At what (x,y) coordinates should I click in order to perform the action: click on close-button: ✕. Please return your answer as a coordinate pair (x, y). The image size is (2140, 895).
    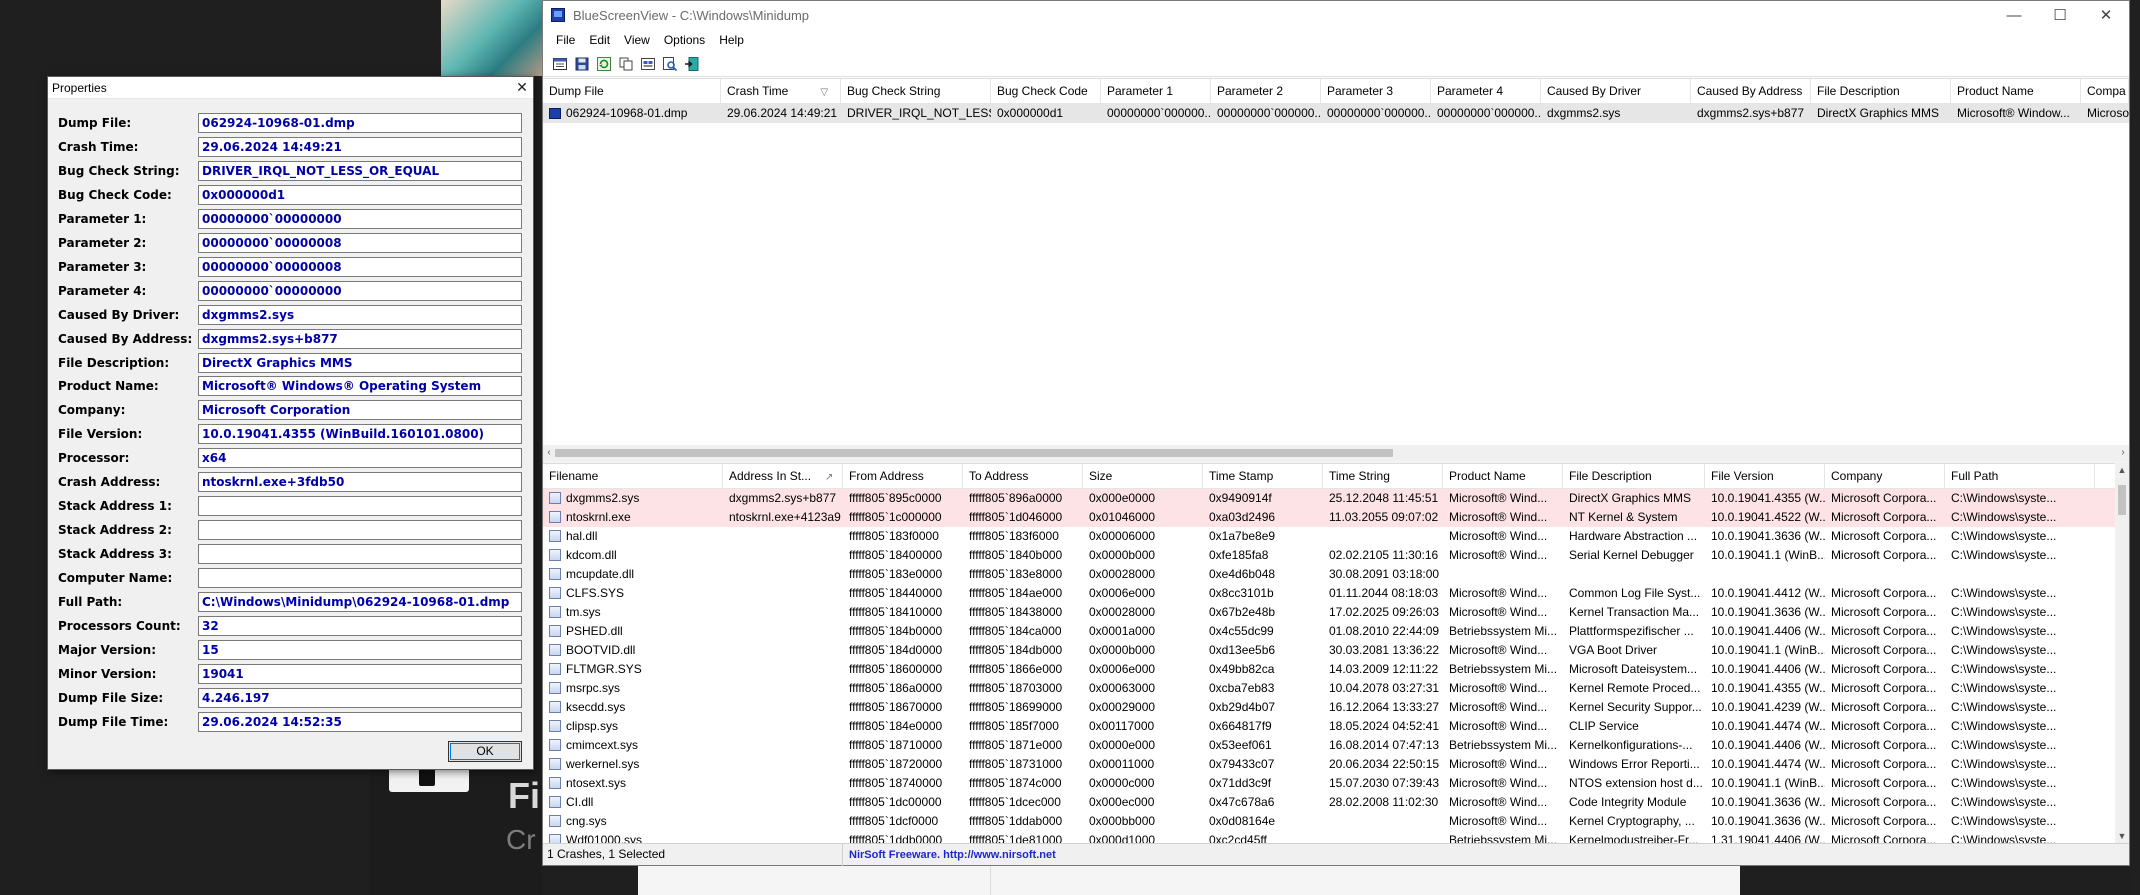
    Looking at the image, I should click on (2106, 15).